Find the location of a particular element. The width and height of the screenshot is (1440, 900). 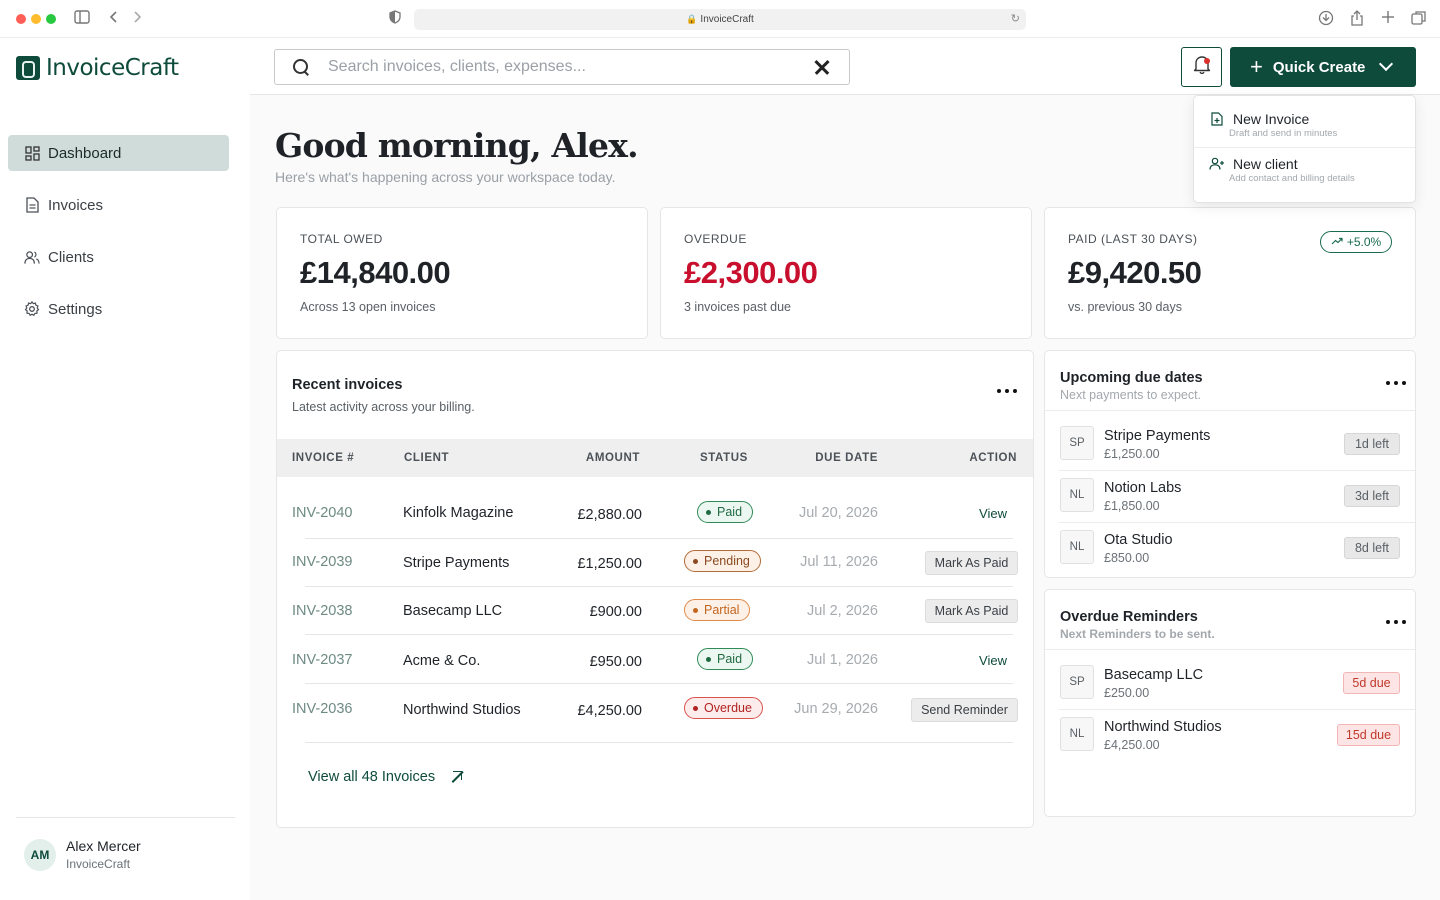

clear-search-icon is located at coordinates (822, 67).